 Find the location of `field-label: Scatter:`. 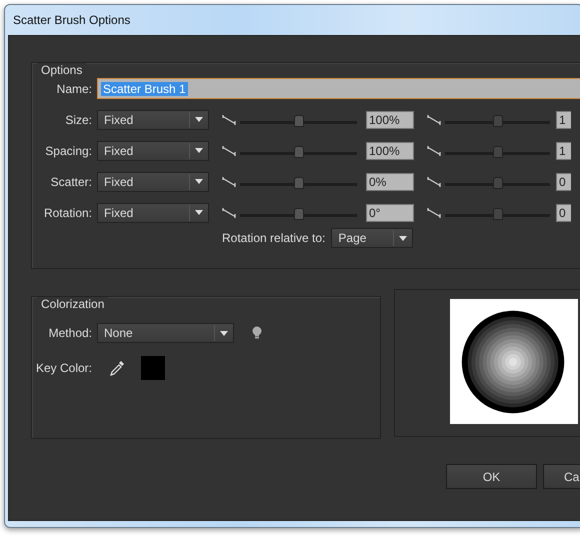

field-label: Scatter: is located at coordinates (71, 181).